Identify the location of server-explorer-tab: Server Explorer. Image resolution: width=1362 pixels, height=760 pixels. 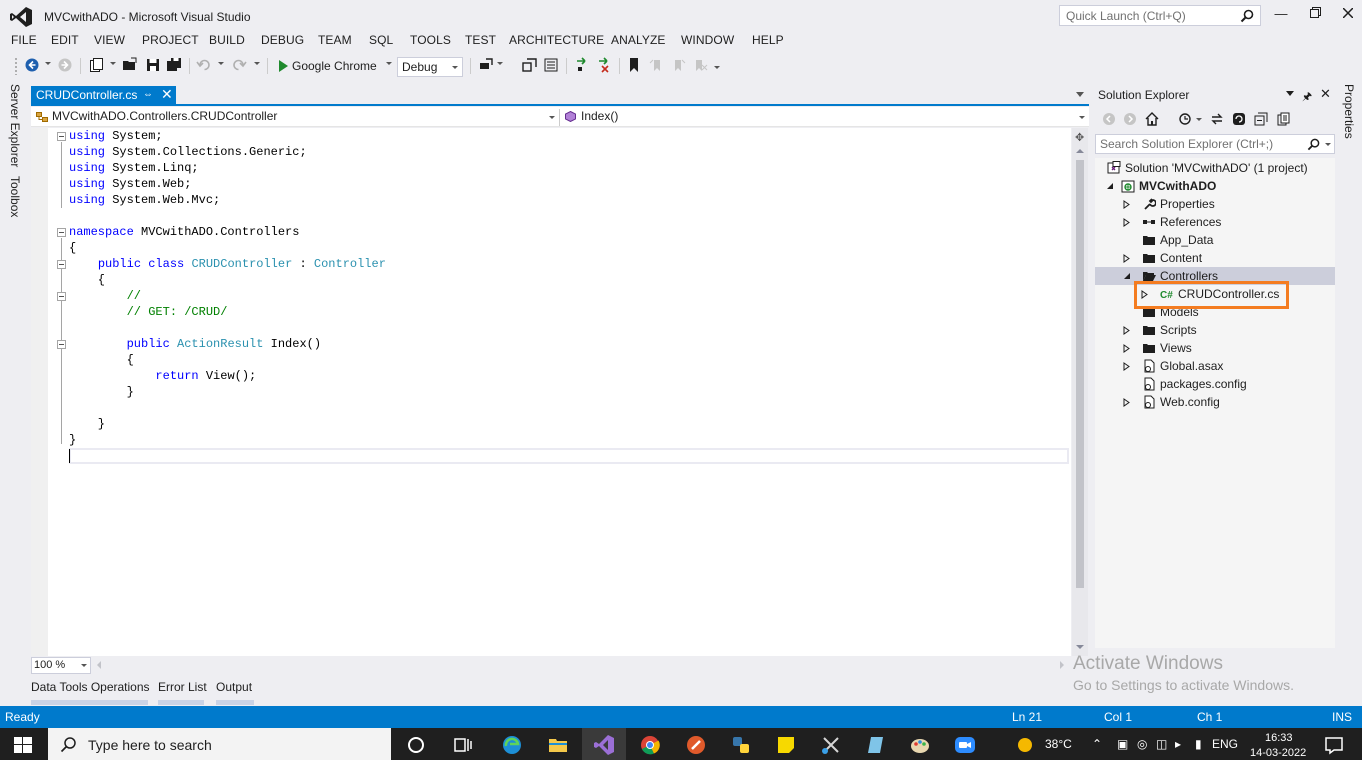
(15, 125).